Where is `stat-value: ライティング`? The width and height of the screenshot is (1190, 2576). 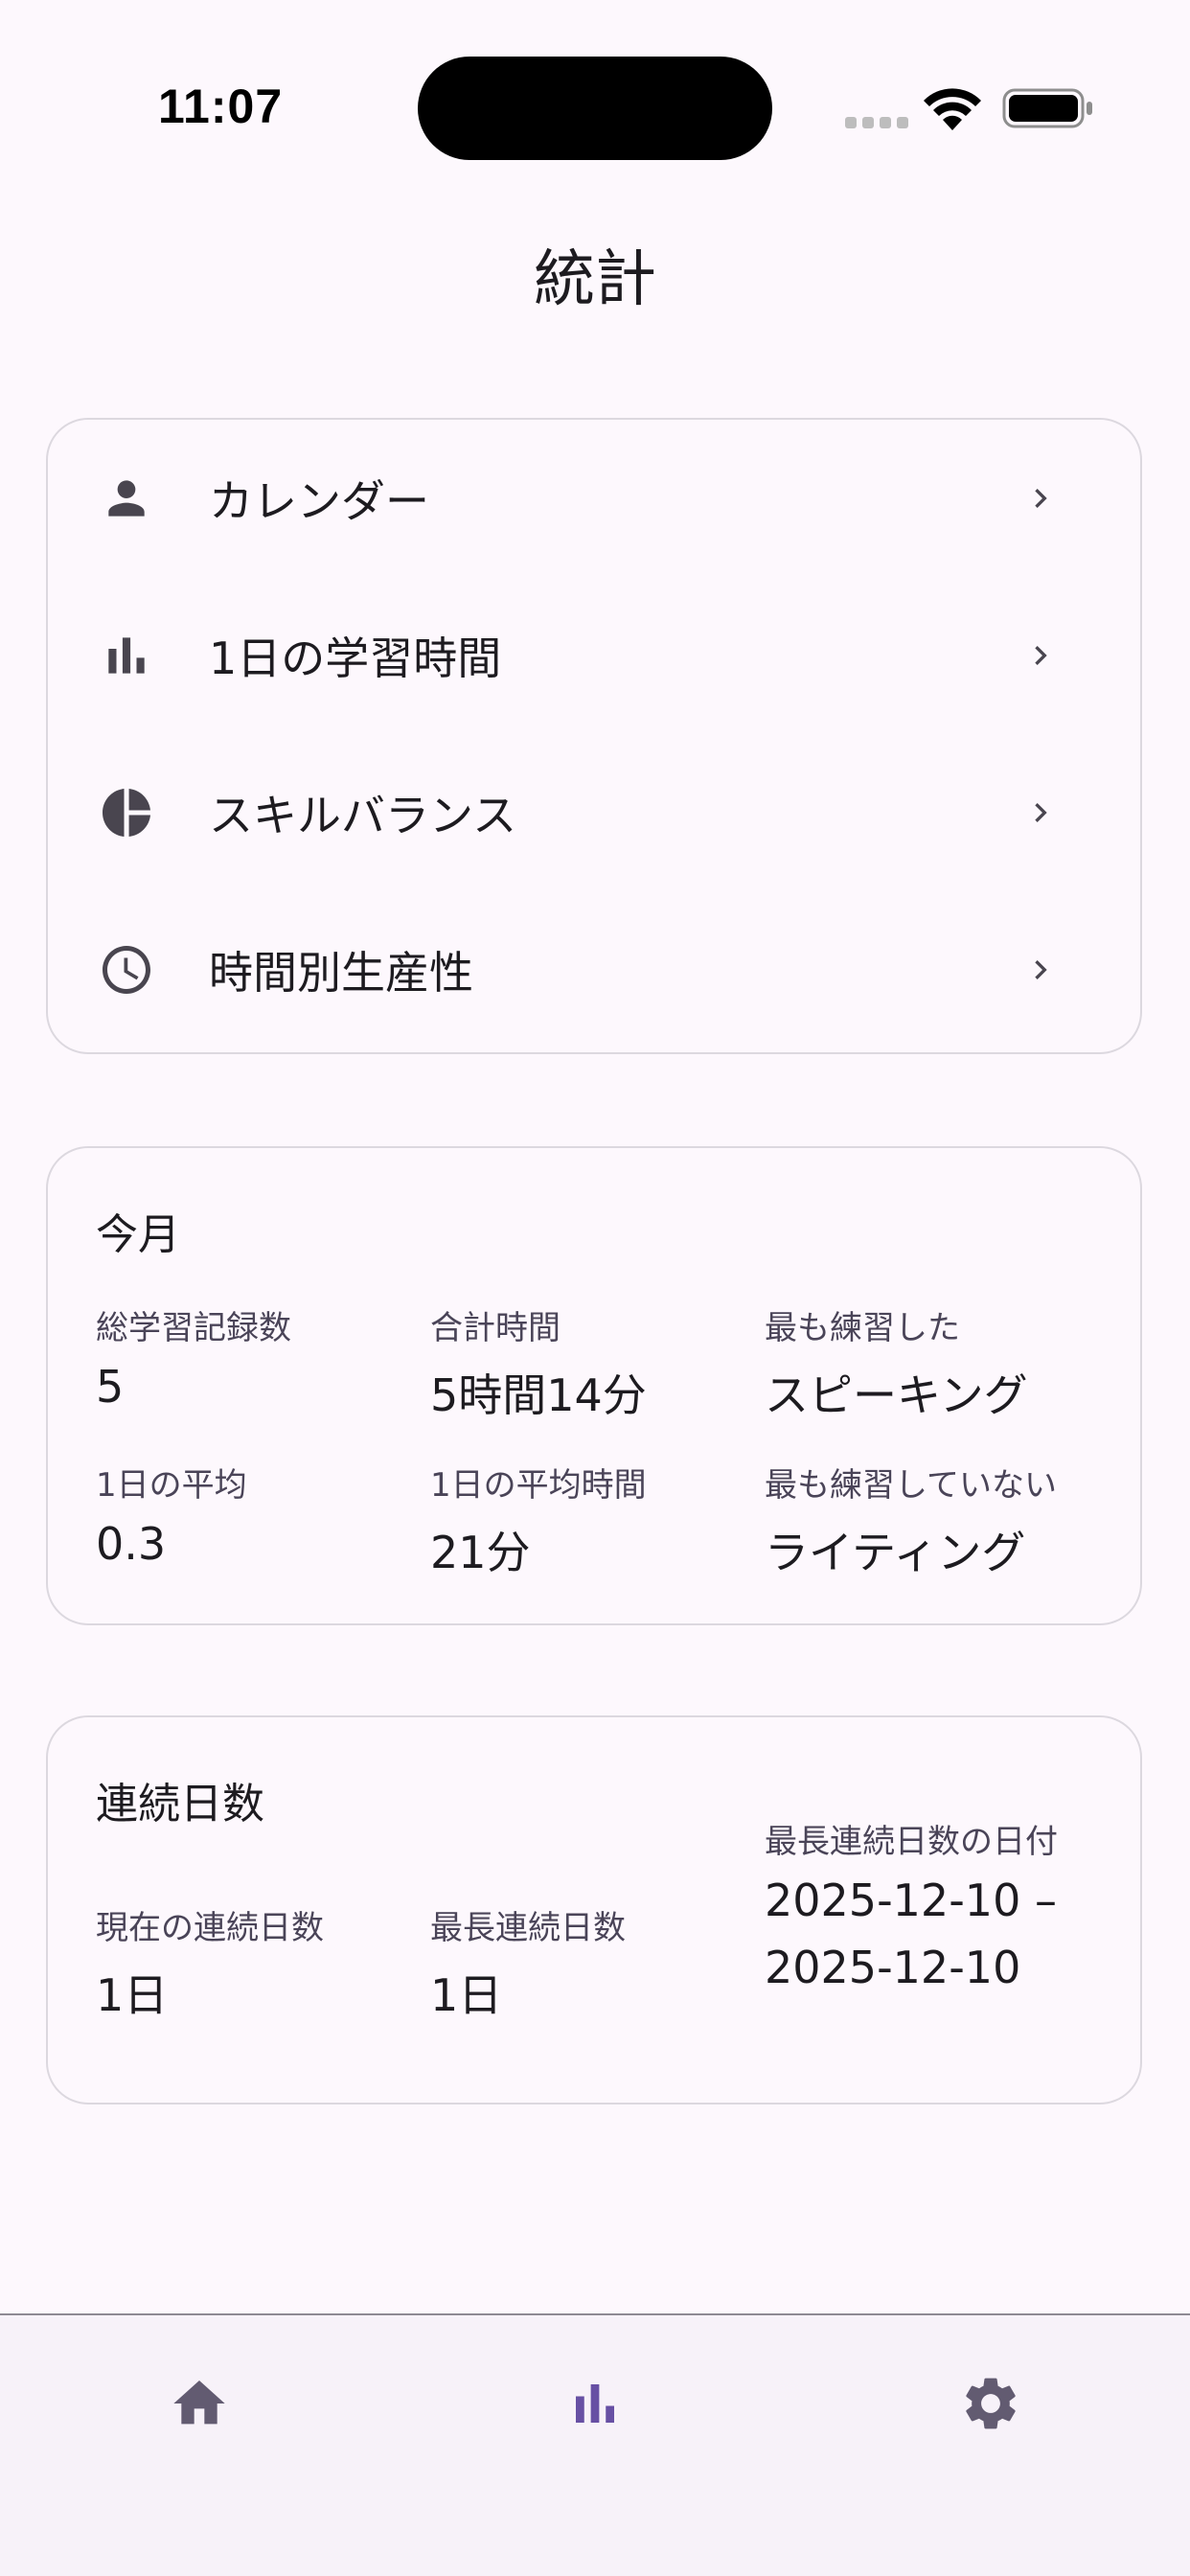 stat-value: ライティング is located at coordinates (896, 1552).